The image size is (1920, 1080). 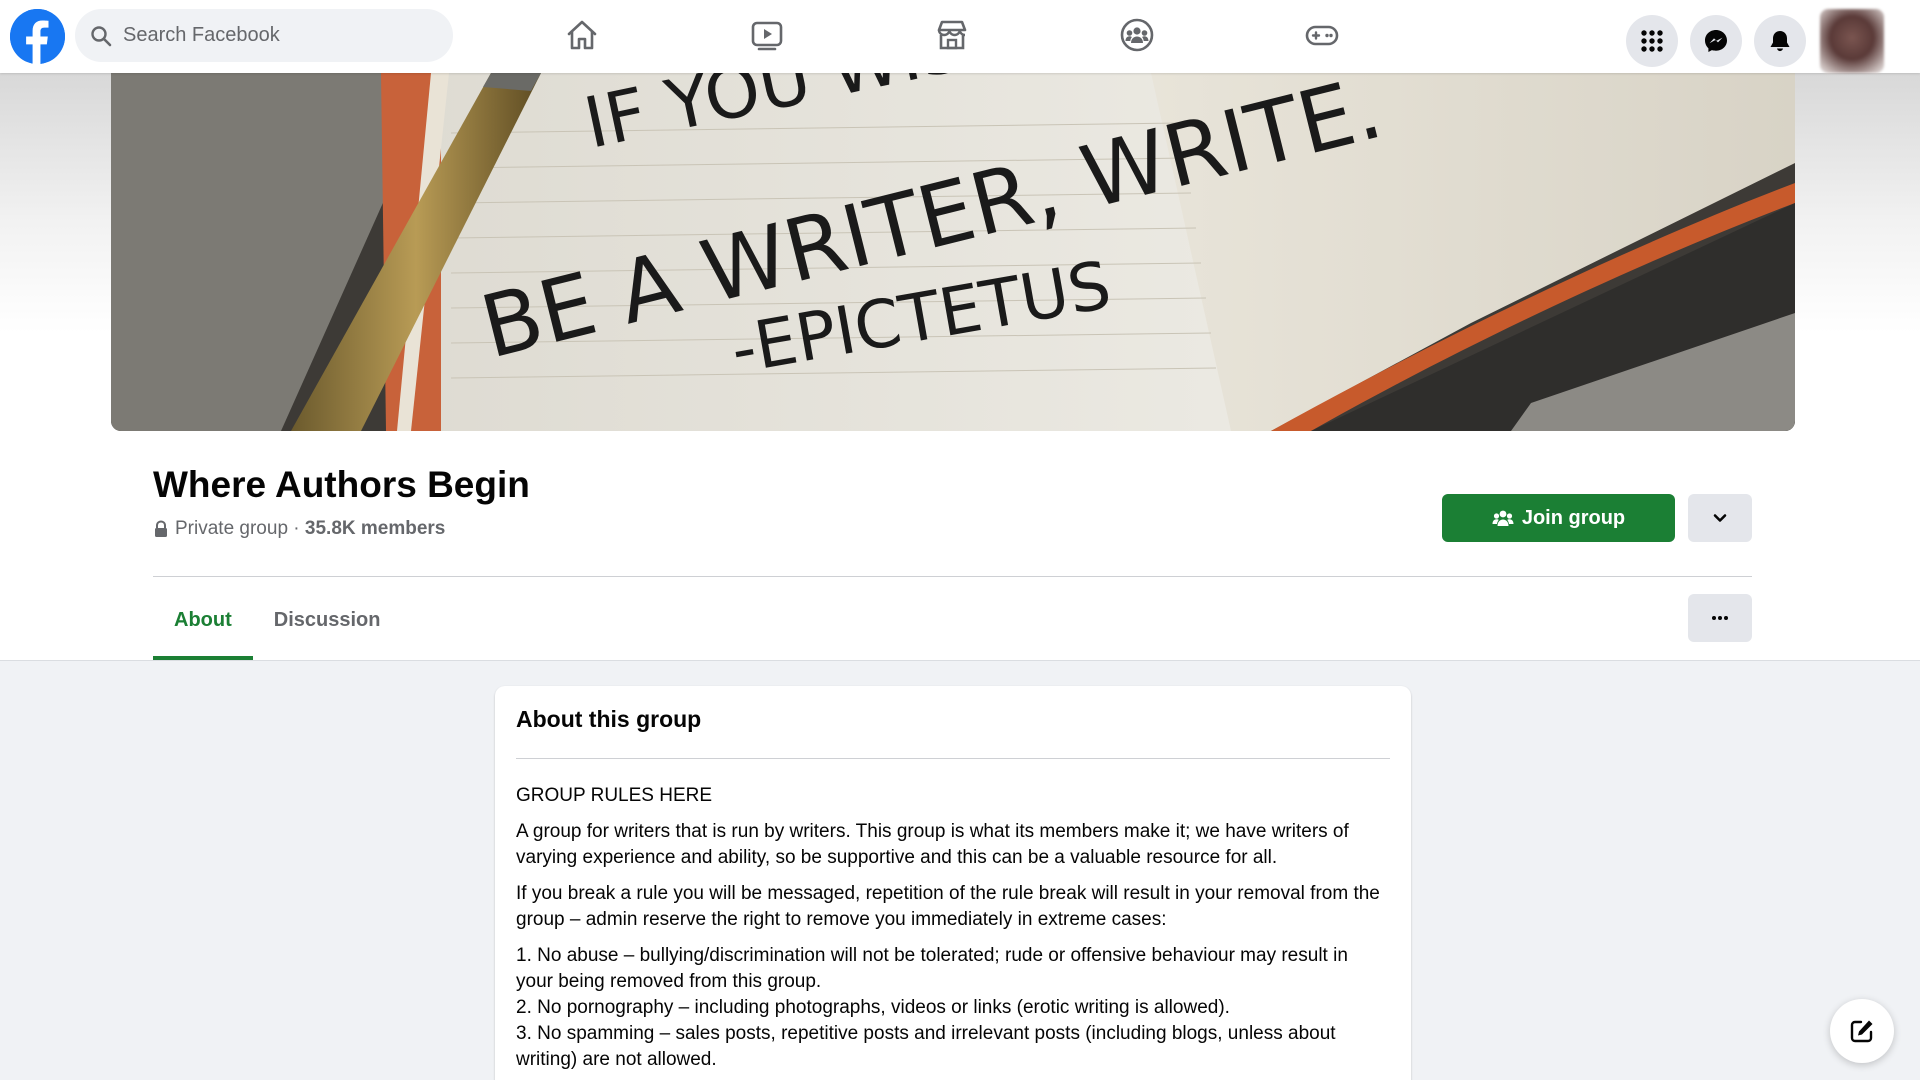 I want to click on main-nav-tabs, so click(x=951, y=35).